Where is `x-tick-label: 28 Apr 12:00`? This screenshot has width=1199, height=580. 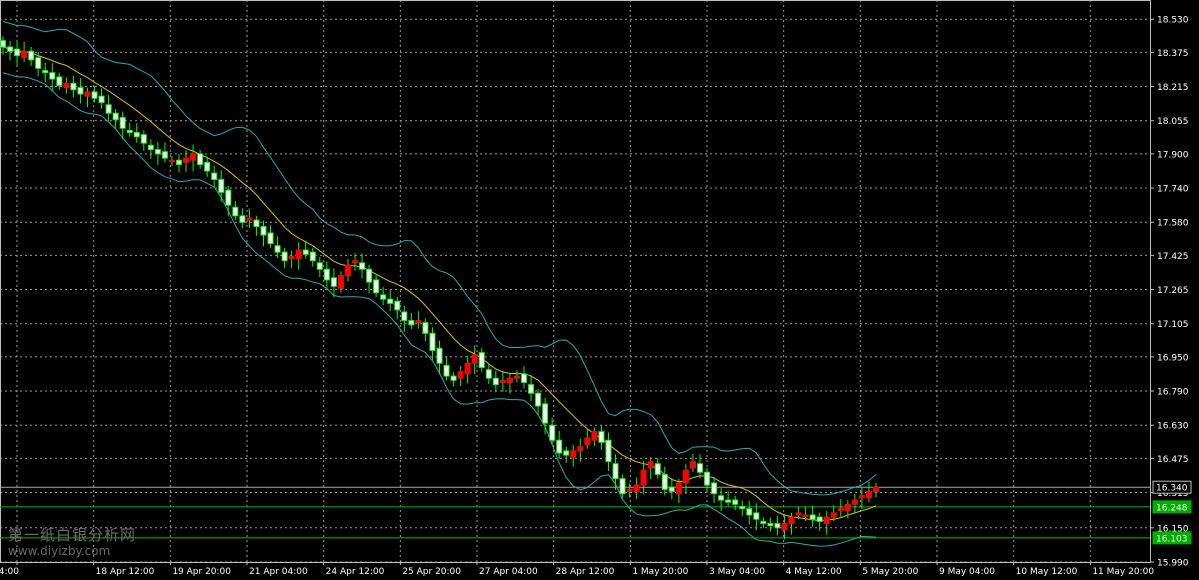 x-tick-label: 28 Apr 12:00 is located at coordinates (585, 572).